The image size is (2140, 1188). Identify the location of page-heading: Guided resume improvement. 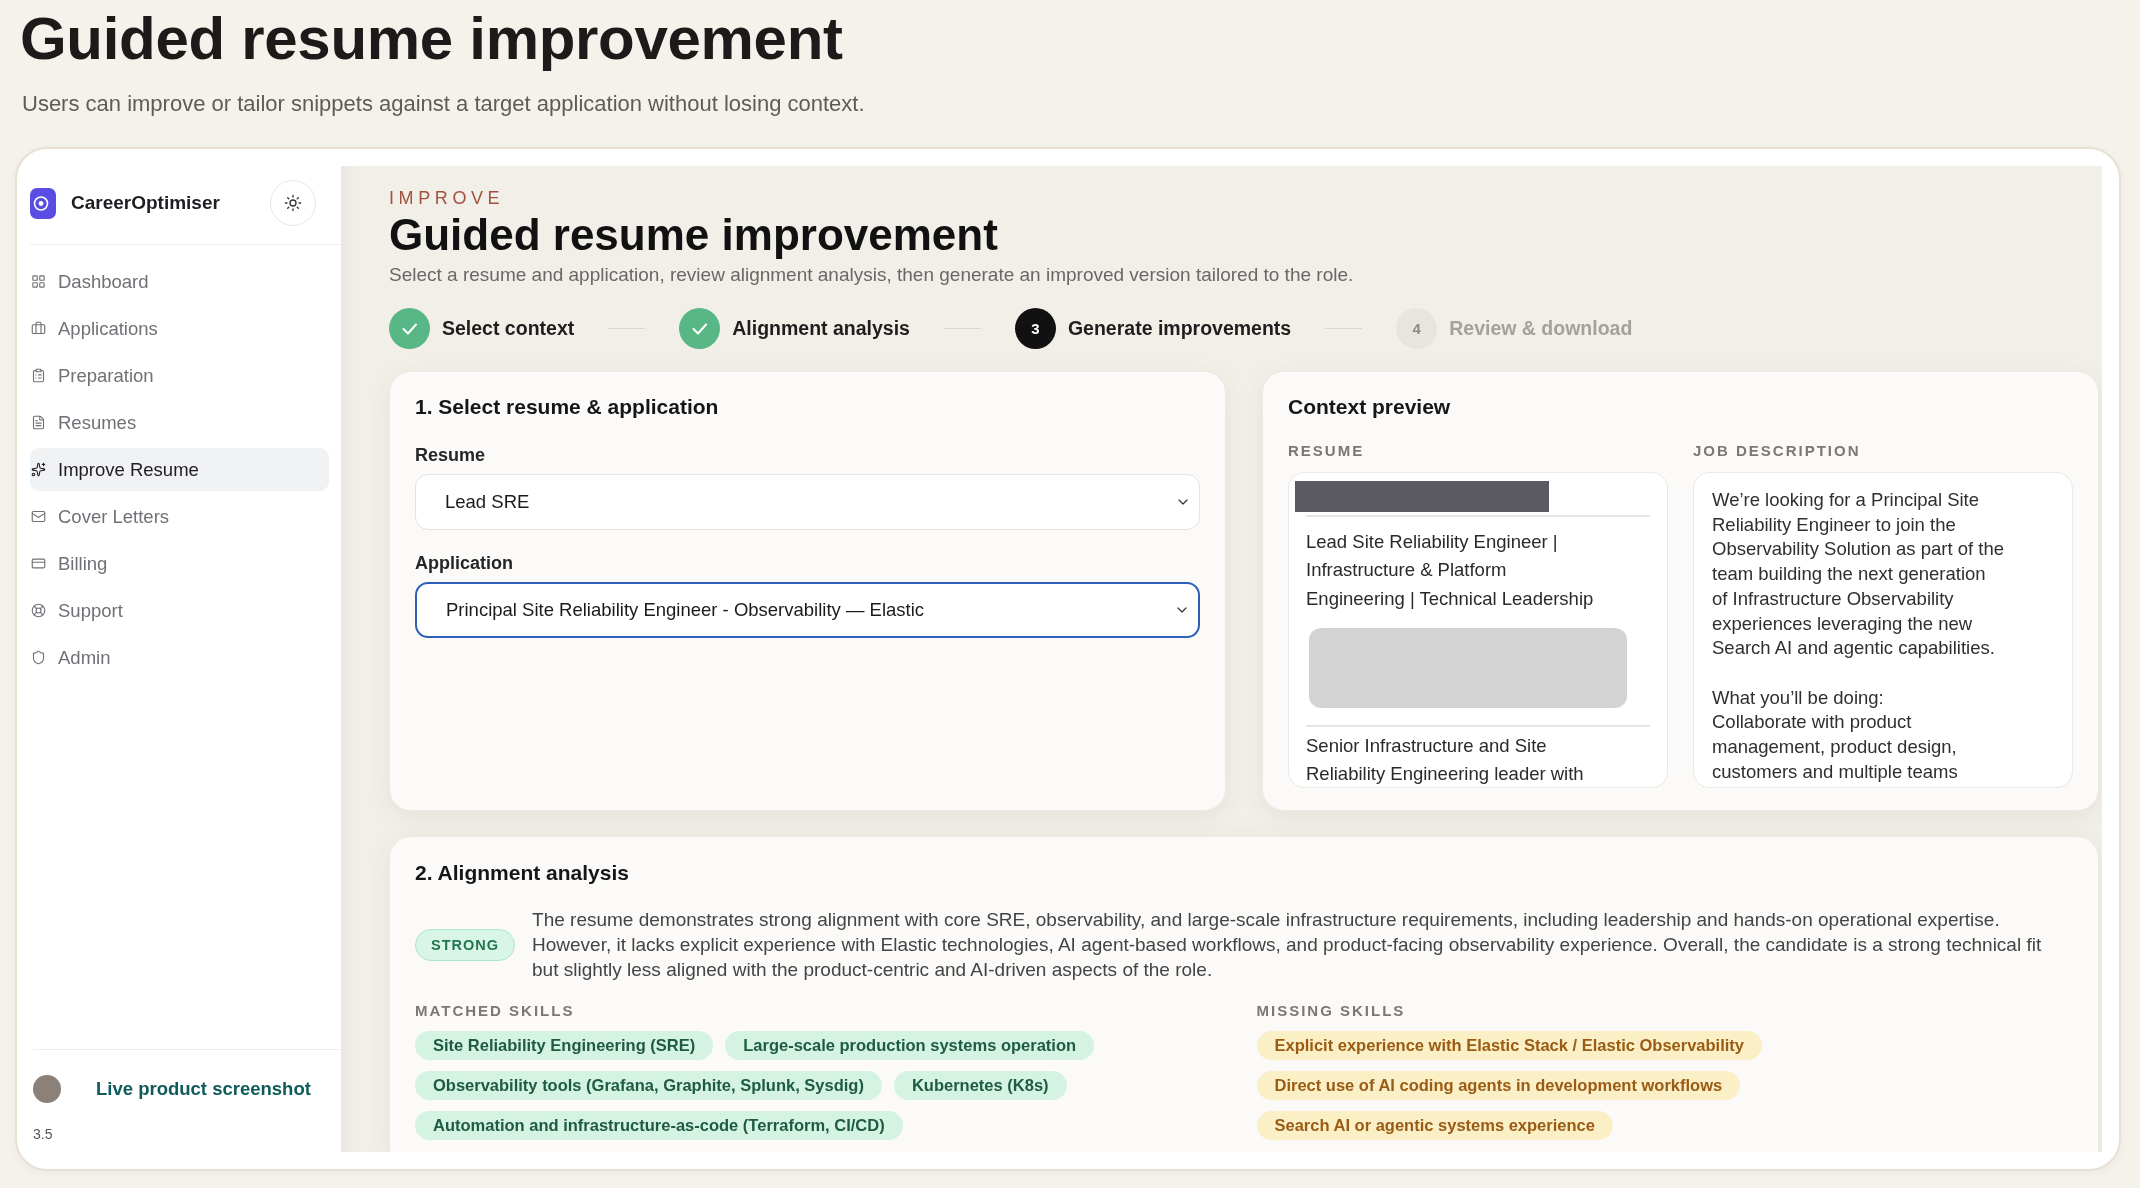
(693, 235).